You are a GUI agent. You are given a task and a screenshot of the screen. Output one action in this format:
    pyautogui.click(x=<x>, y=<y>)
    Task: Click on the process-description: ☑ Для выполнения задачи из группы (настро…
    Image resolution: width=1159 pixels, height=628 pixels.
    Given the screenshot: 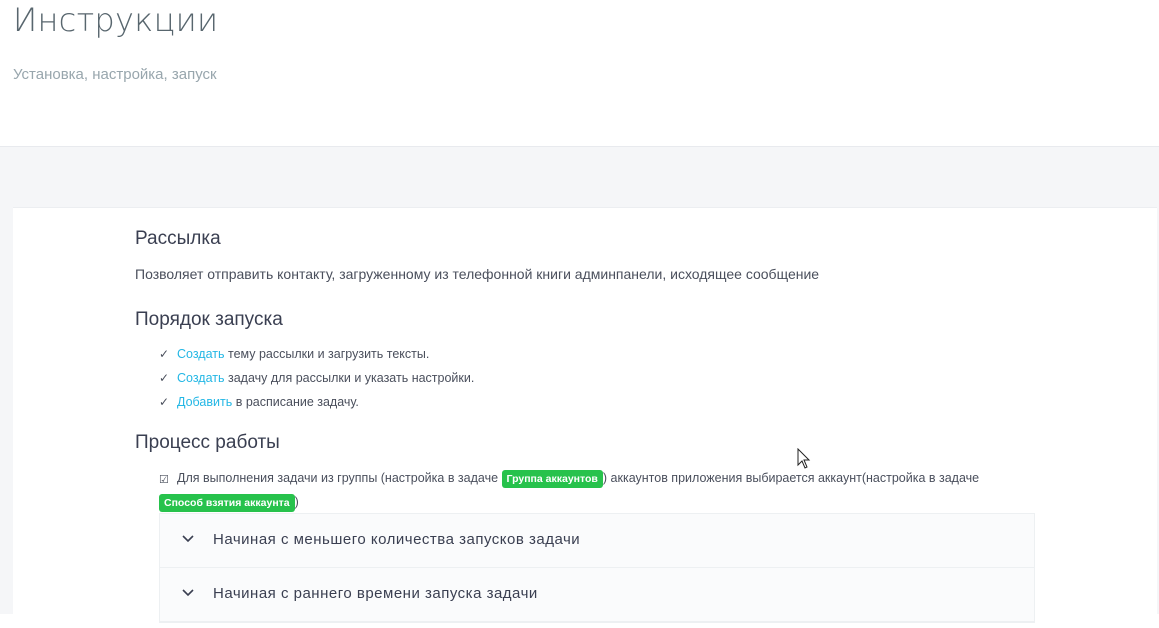 What is the action you would take?
    pyautogui.click(x=599, y=490)
    